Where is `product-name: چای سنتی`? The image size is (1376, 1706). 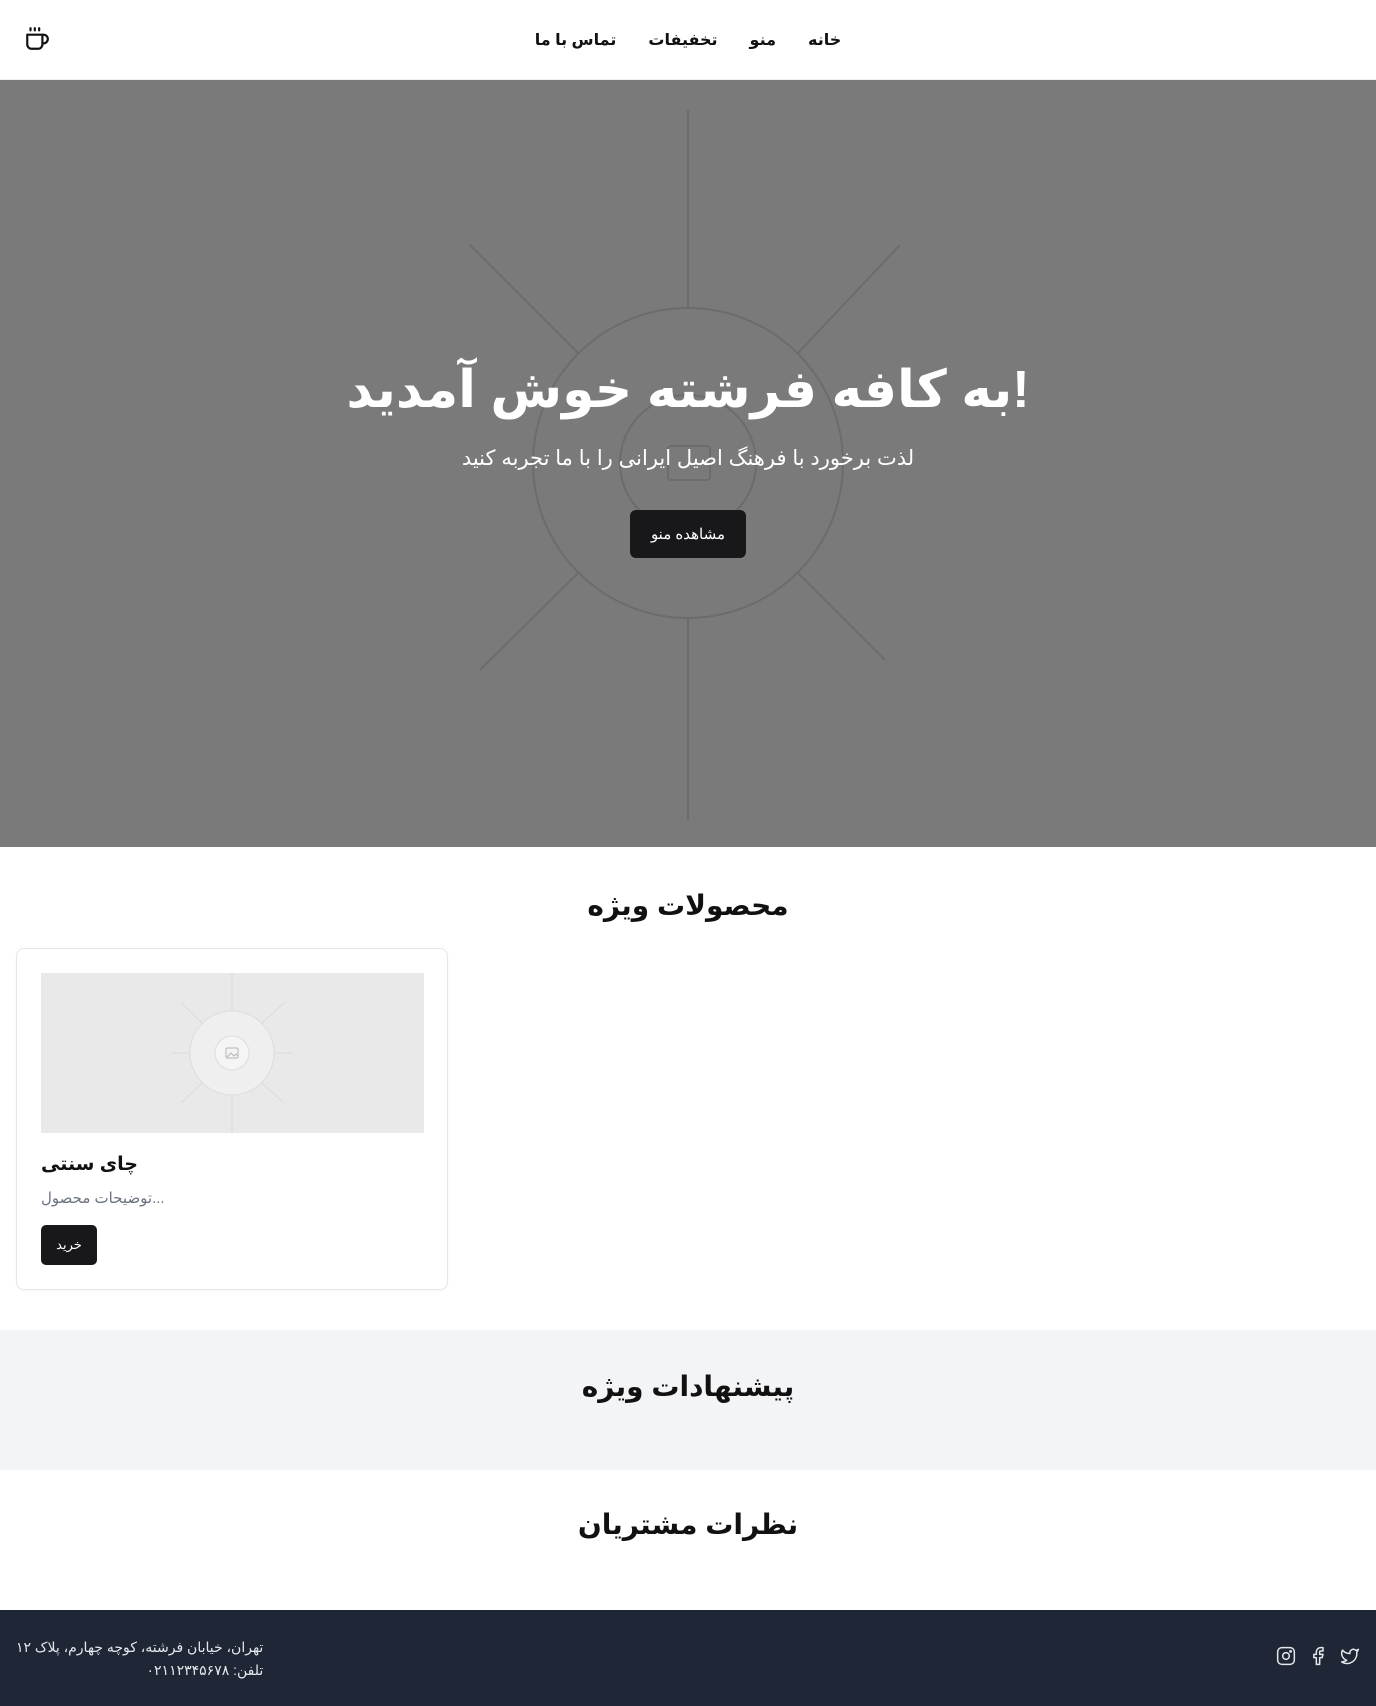 product-name: چای سنتی is located at coordinates (89, 1164).